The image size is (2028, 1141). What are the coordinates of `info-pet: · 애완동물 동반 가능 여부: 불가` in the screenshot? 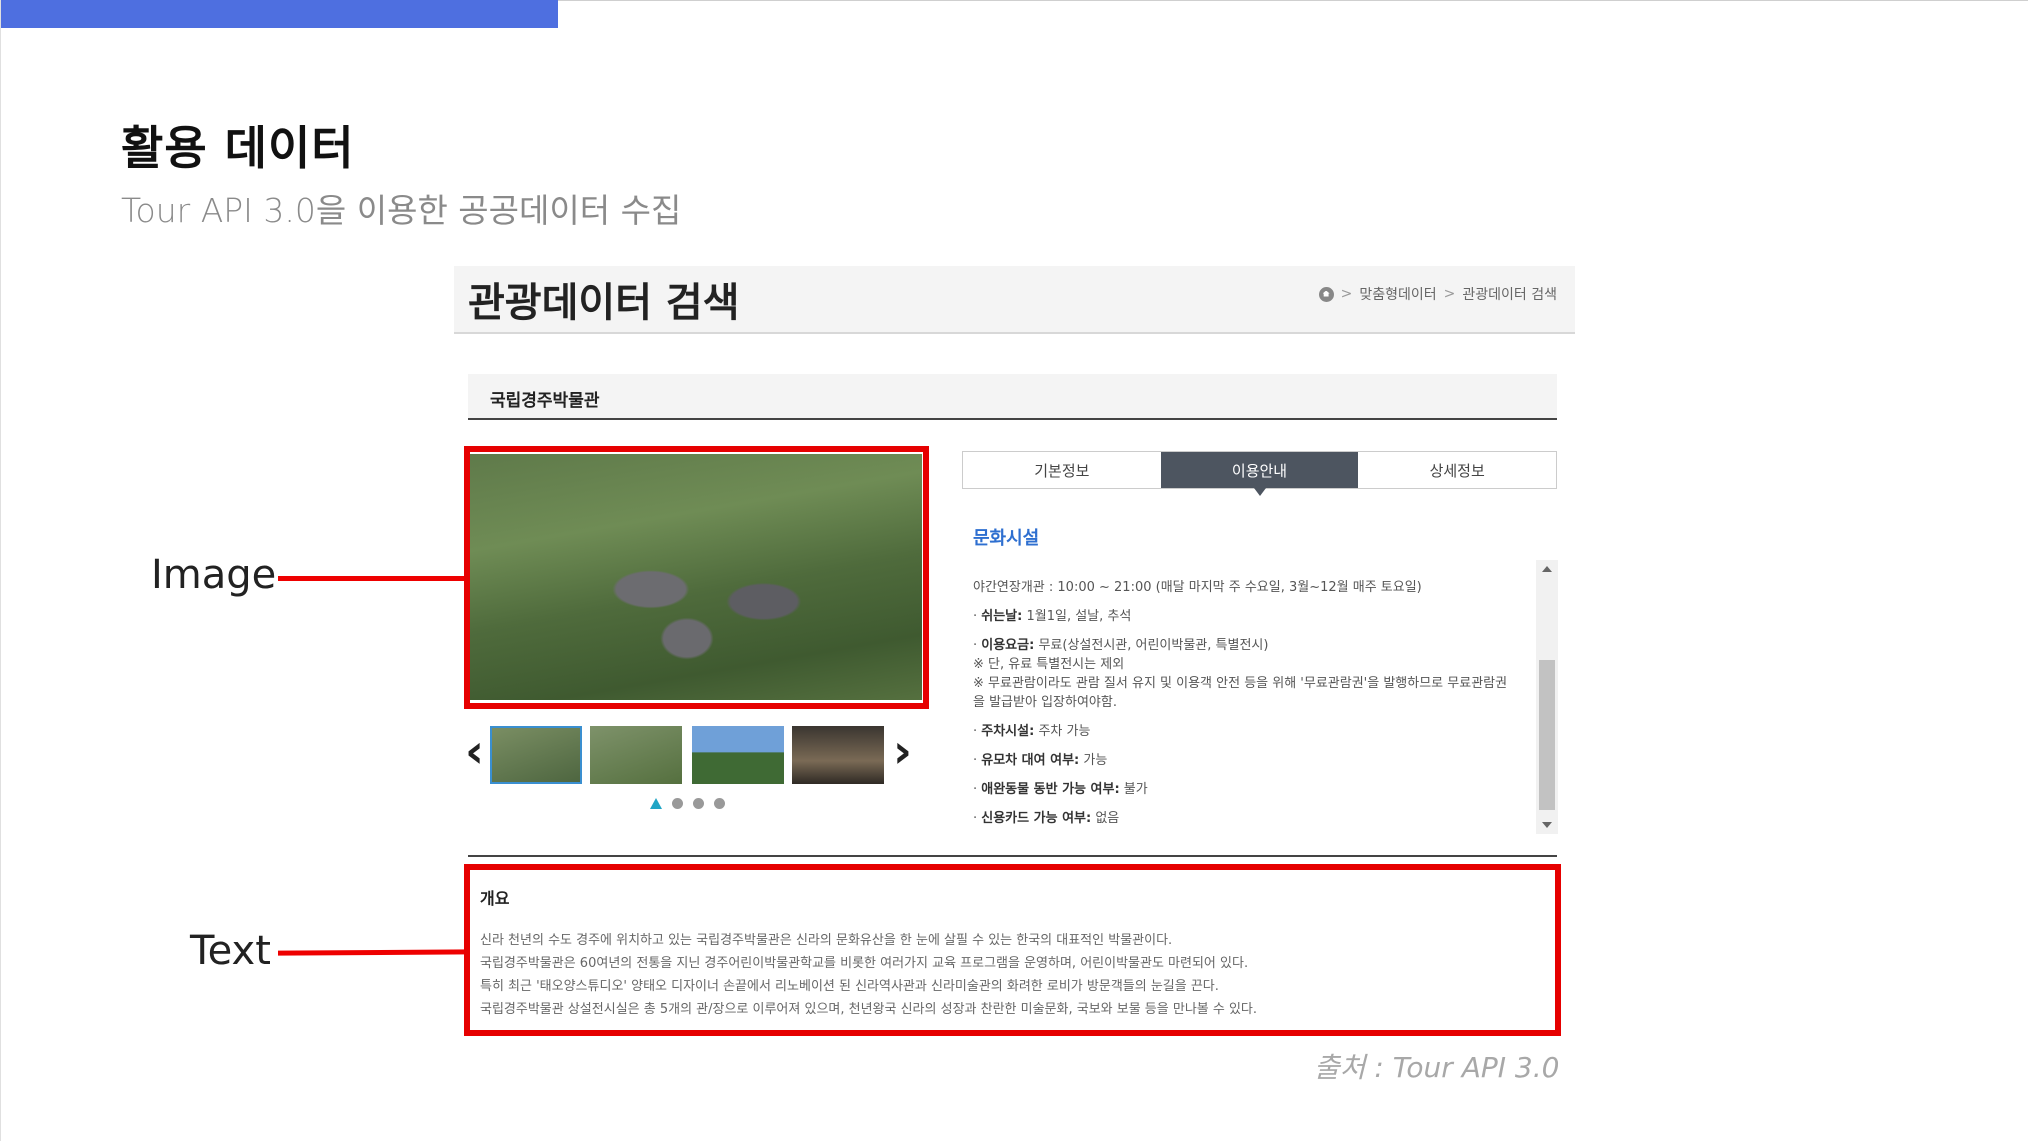 It's located at (1060, 789).